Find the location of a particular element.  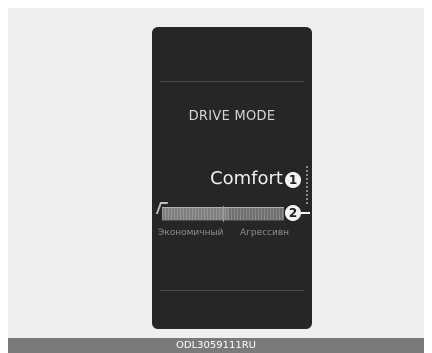

callout-dotted-leader is located at coordinates (308, 185).